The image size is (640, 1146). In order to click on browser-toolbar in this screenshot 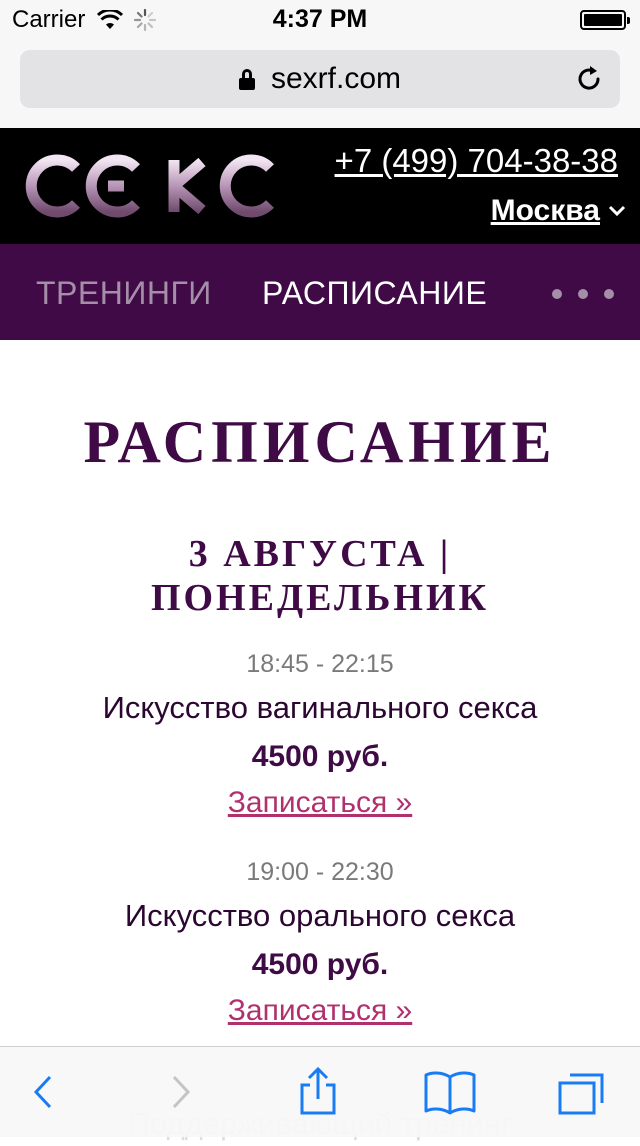, I will do `click(320, 1091)`.